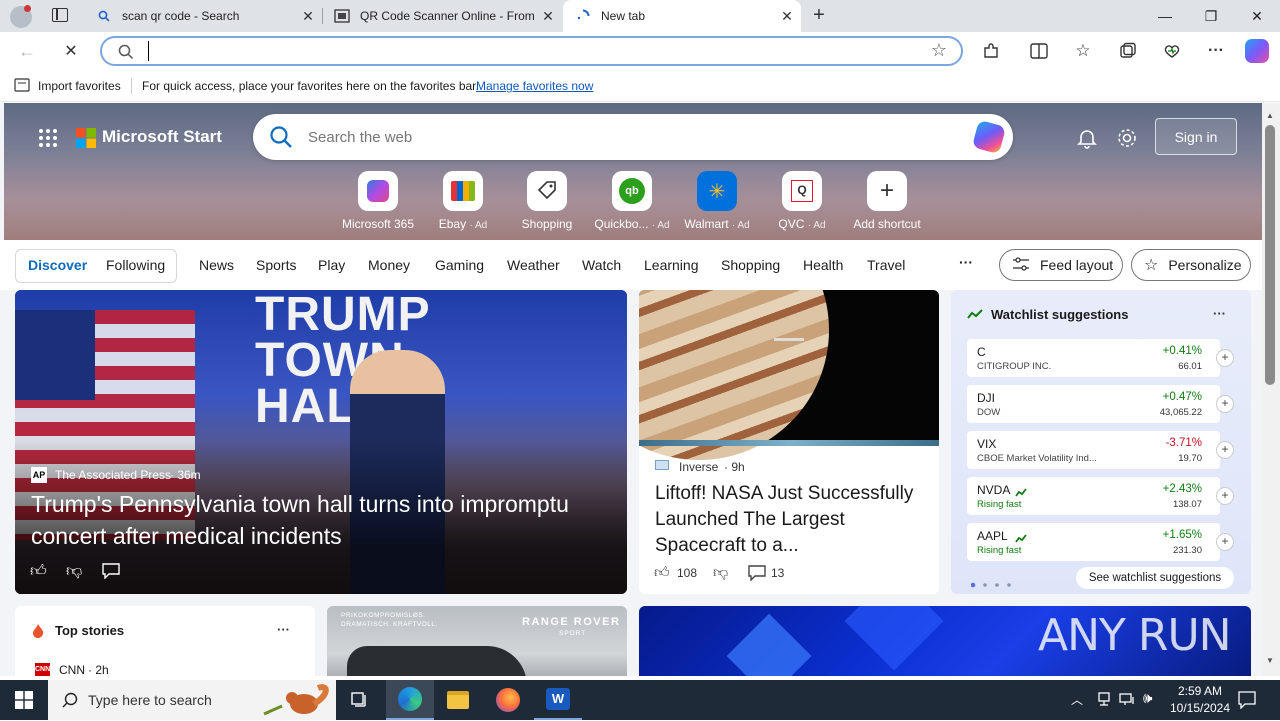  Describe the element at coordinates (1196, 136) in the screenshot. I see `sign-in-button: Sign in` at that location.